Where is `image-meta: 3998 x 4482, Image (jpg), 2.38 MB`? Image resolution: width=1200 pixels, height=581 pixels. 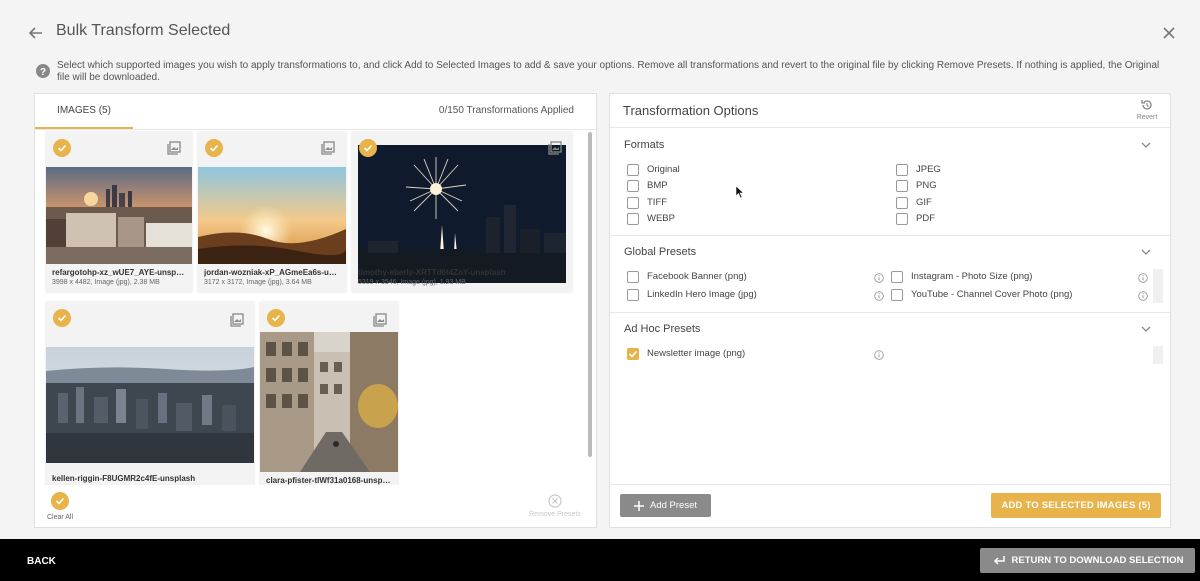
image-meta: 3998 x 4482, Image (jpg), 2.38 MB is located at coordinates (106, 282).